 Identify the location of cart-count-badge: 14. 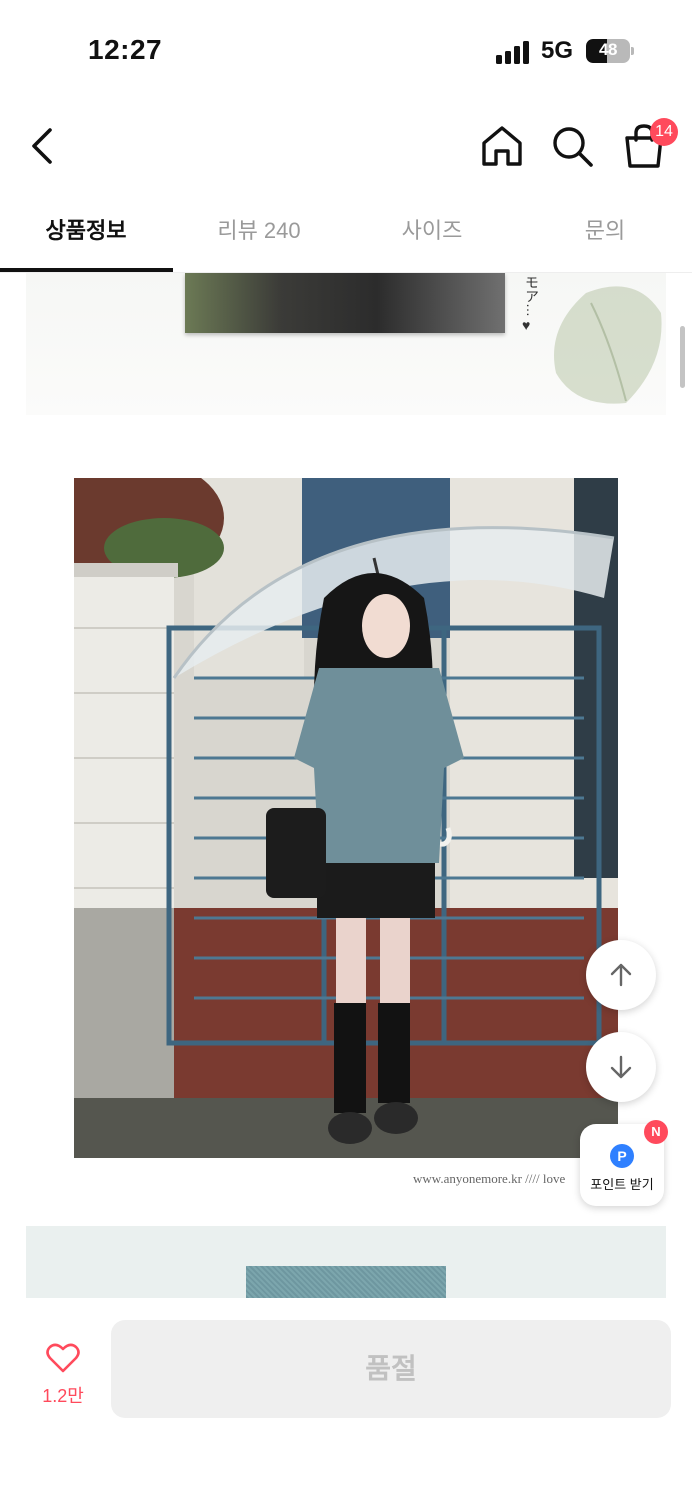
(664, 132).